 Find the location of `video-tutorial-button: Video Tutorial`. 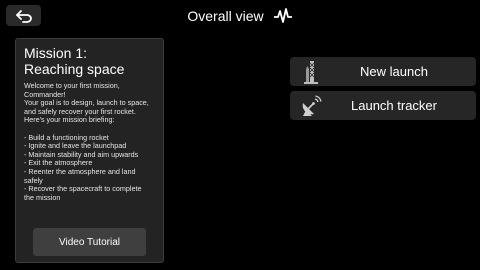

video-tutorial-button: Video Tutorial is located at coordinates (89, 242).